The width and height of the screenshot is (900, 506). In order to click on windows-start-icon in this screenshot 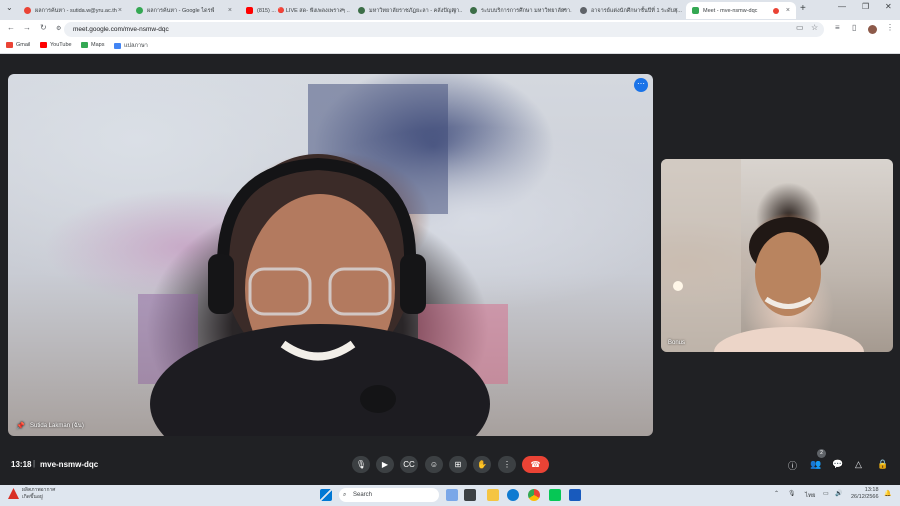, I will do `click(326, 495)`.